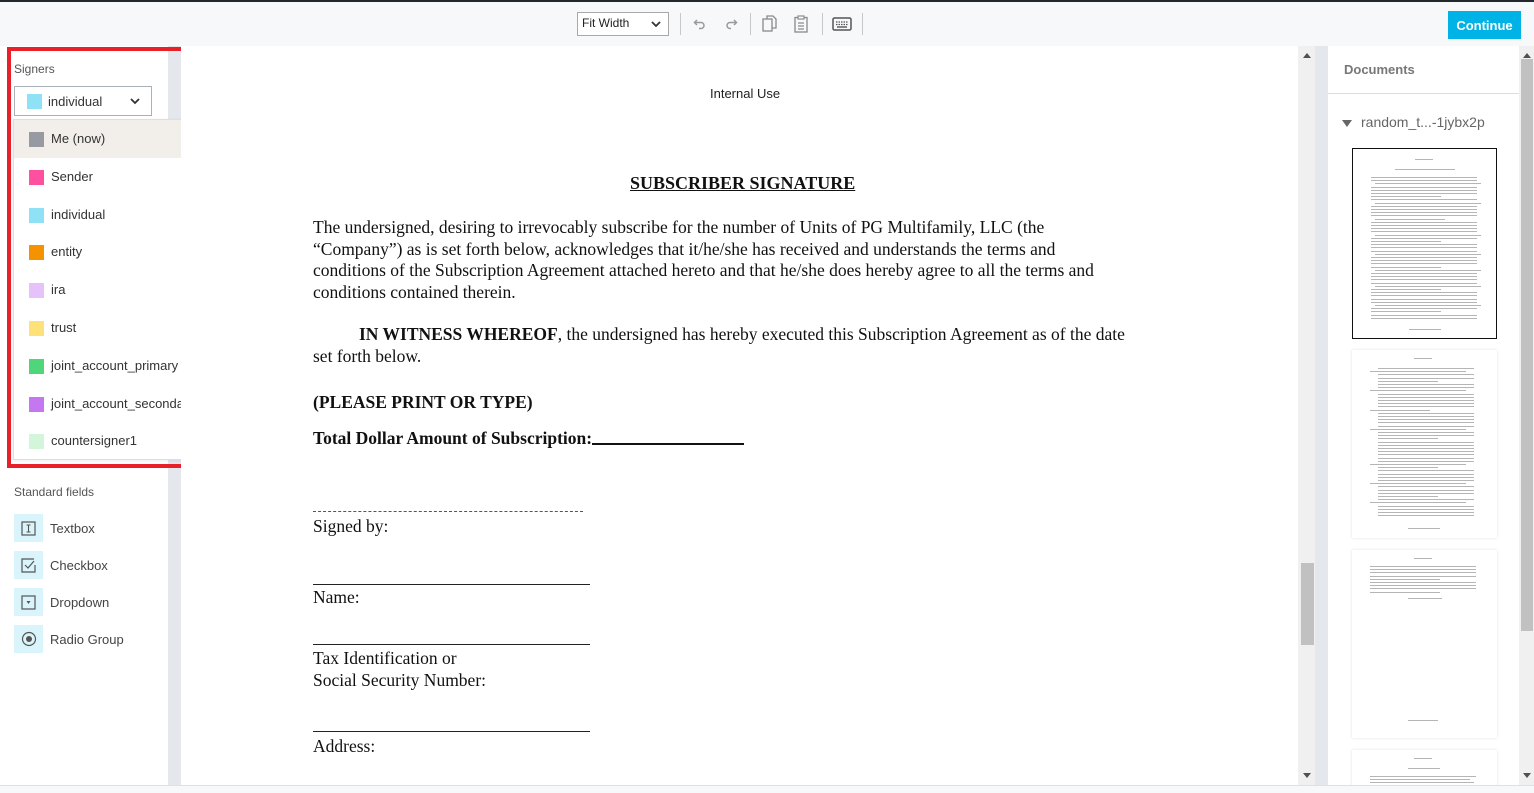 The height and width of the screenshot is (793, 1534). I want to click on field-label: Radio Group, so click(87, 639).